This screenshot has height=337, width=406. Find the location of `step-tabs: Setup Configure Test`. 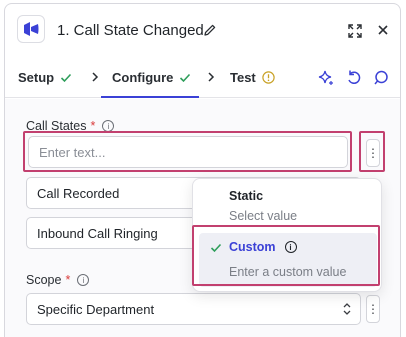

step-tabs: Setup Configure Test is located at coordinates (202, 78).